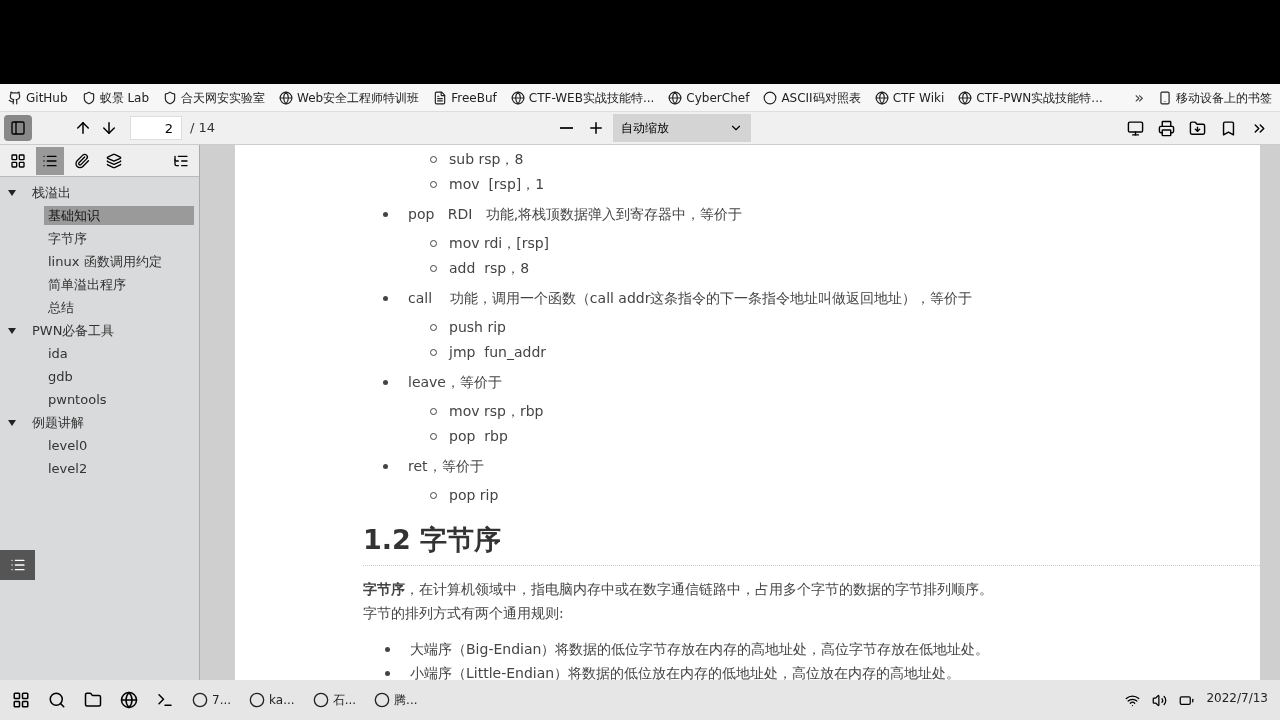 The image size is (1280, 720). I want to click on list-item-text: jmp fun_addr, so click(498, 352).